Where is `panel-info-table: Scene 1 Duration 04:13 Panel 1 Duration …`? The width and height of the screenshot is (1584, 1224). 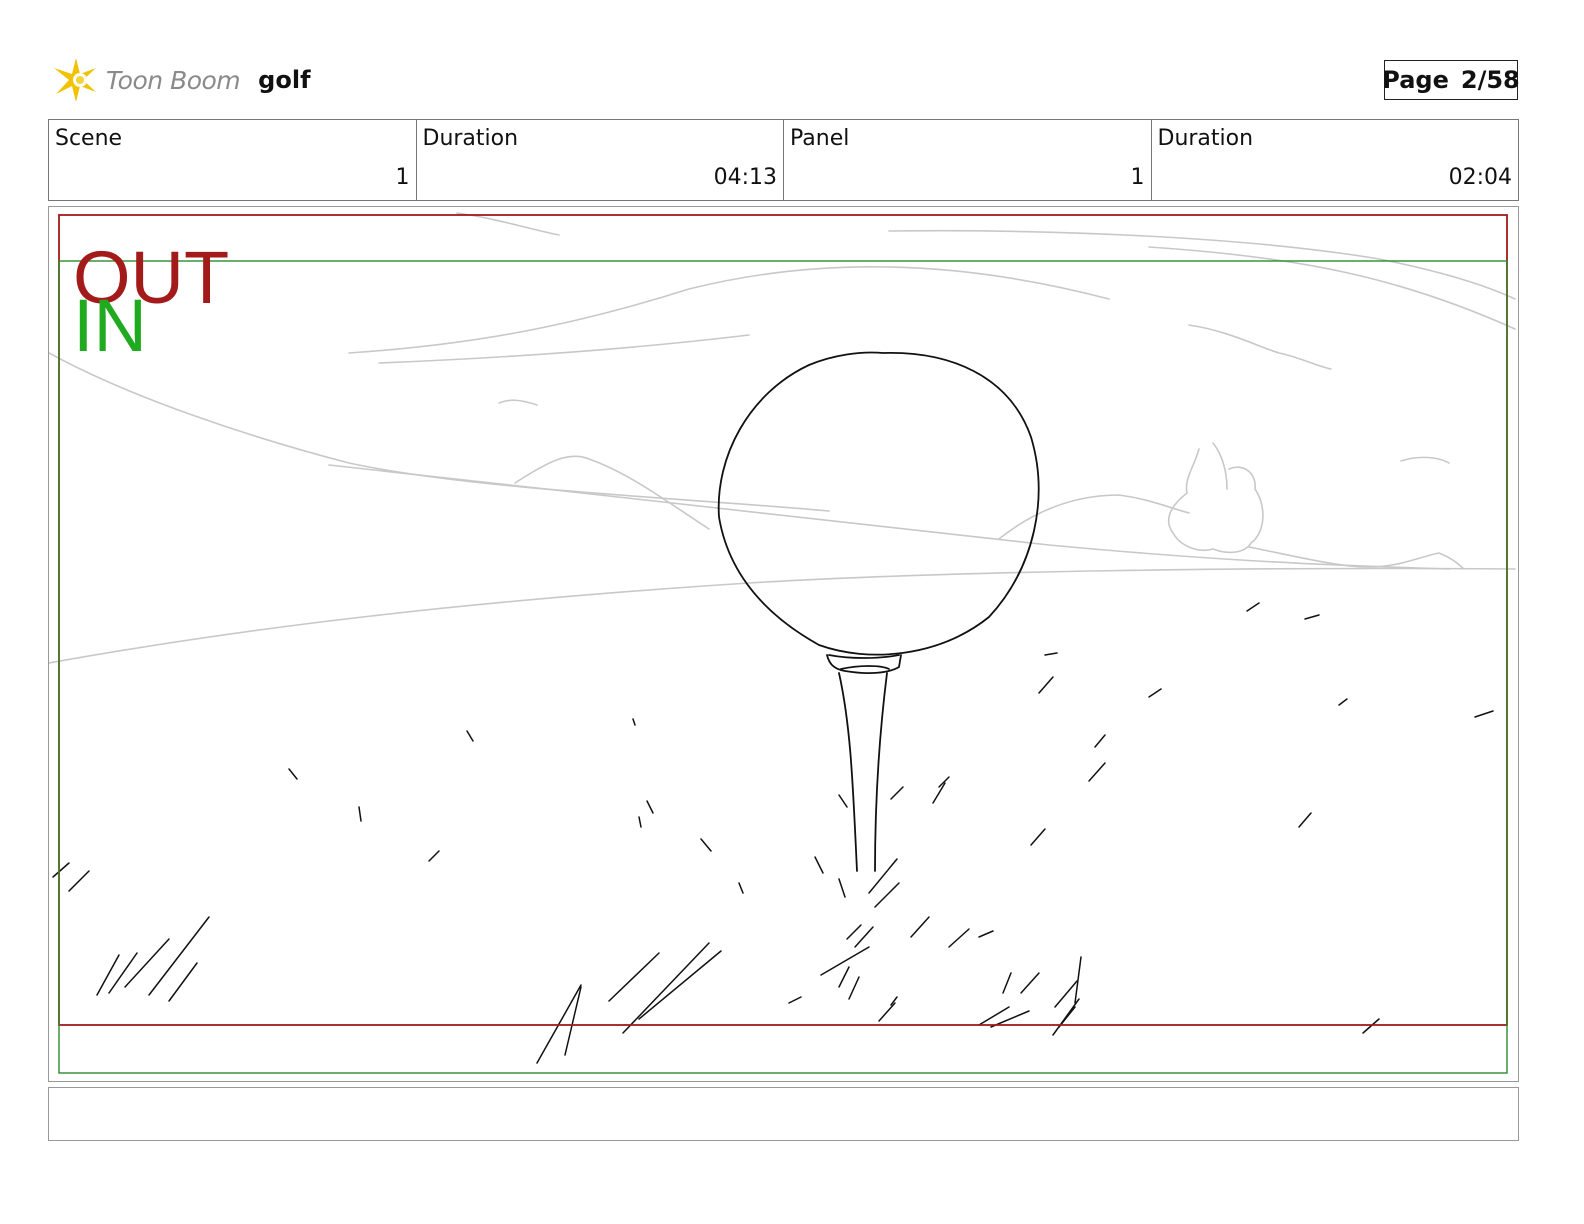 panel-info-table: Scene 1 Duration 04:13 Panel 1 Duration … is located at coordinates (783, 160).